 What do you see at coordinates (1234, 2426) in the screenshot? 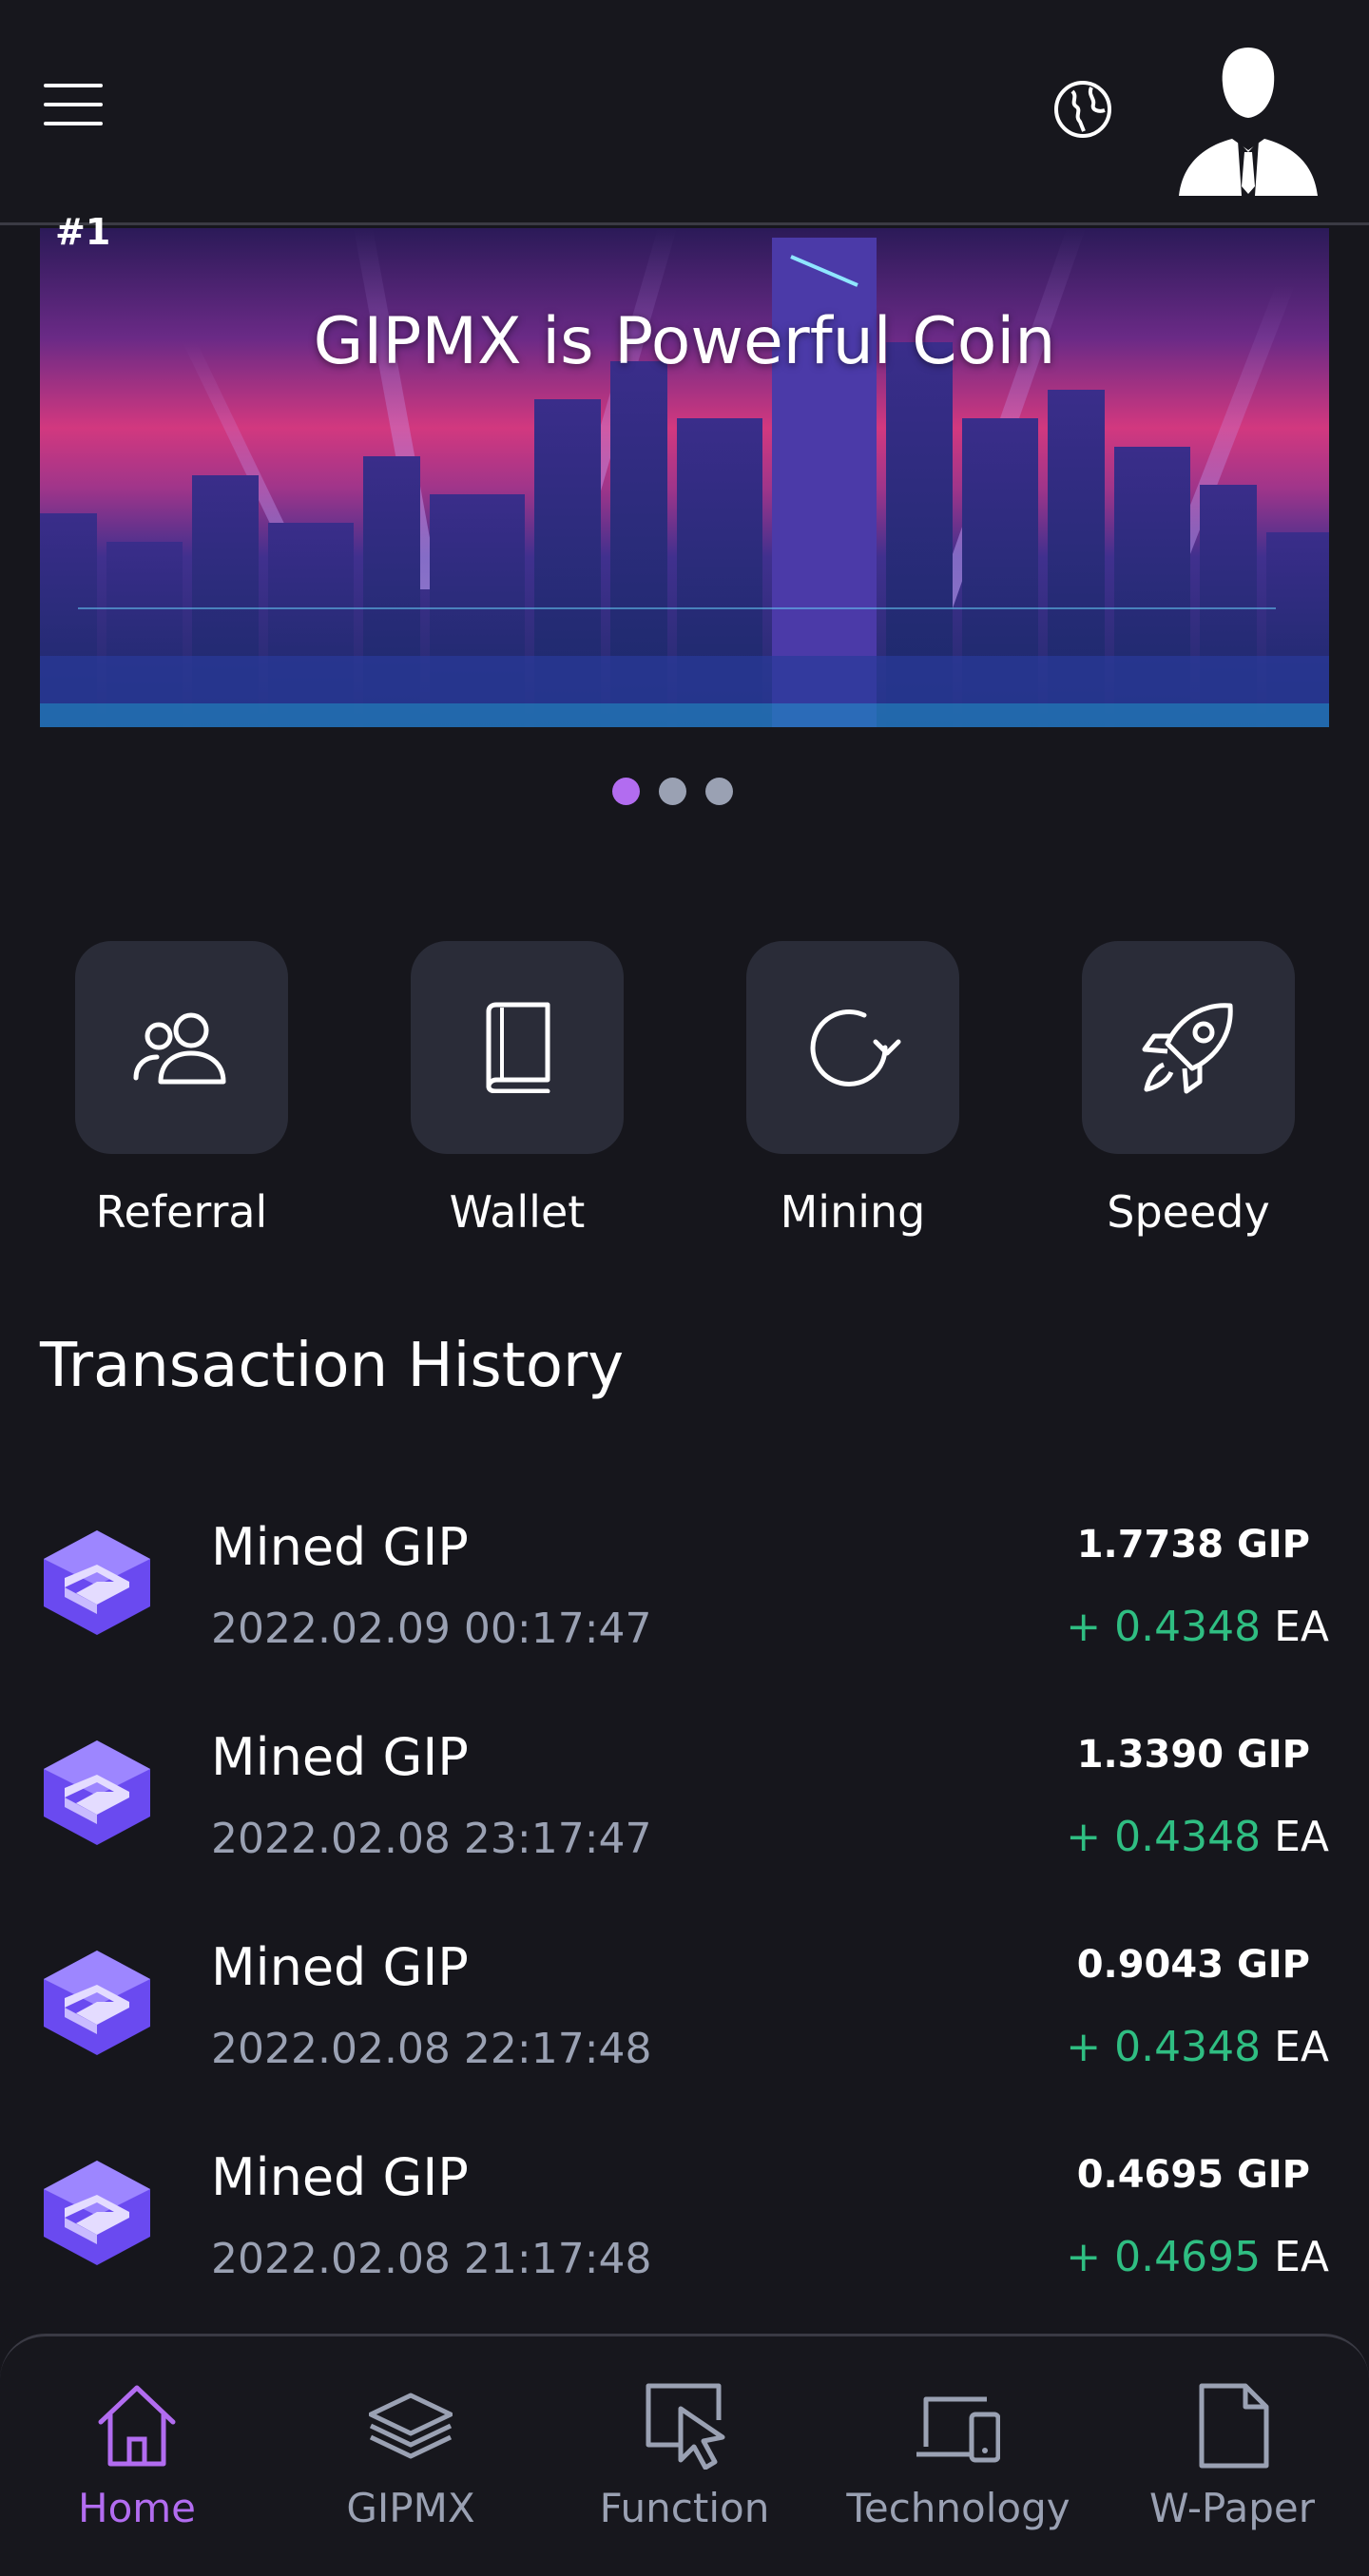
I see `document-icon` at bounding box center [1234, 2426].